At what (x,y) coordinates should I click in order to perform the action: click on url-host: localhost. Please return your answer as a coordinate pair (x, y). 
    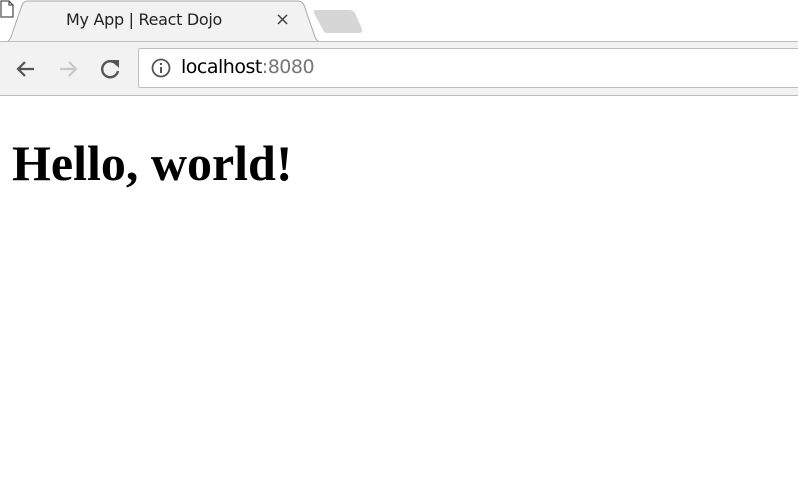
    Looking at the image, I should click on (221, 67).